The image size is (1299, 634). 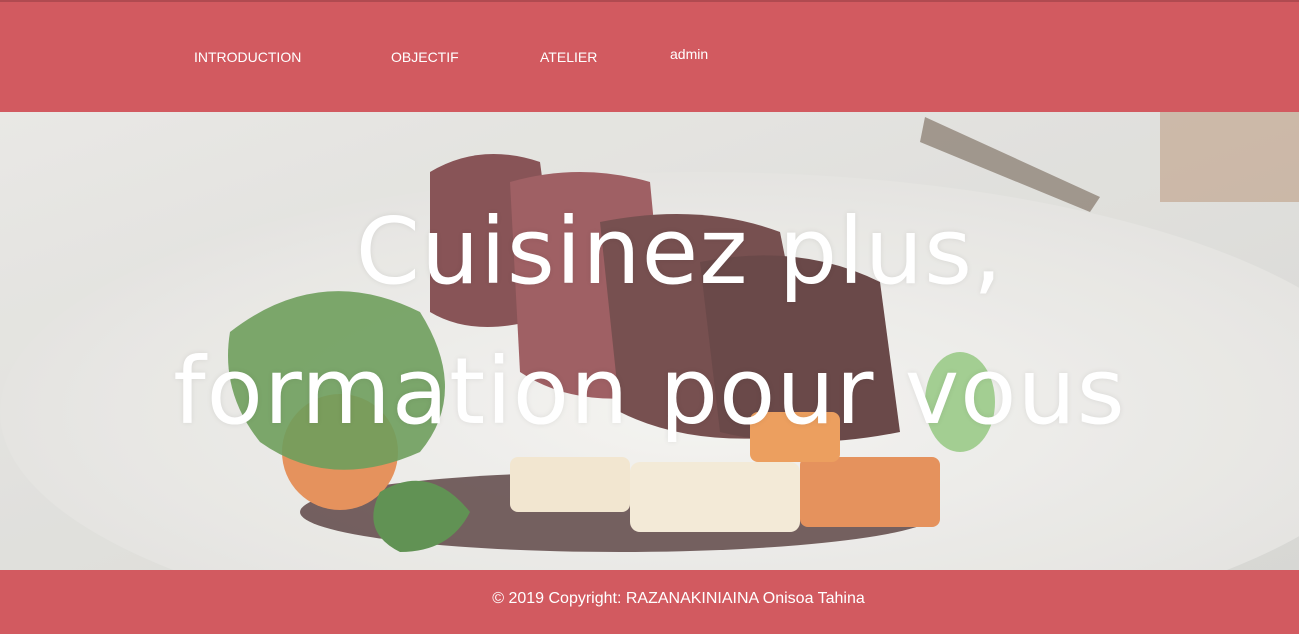 I want to click on hero-title-line-1: Cuisinez plus,, so click(x=679, y=251).